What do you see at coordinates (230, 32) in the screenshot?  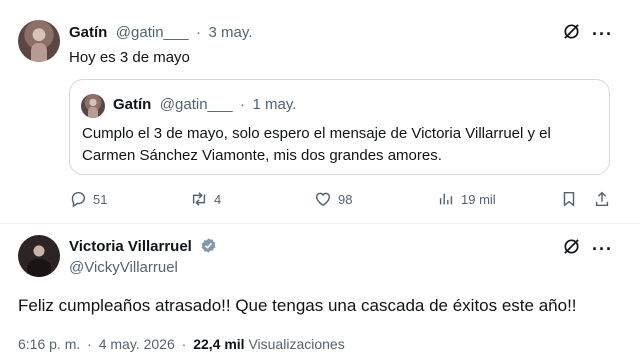 I see `tweet-date: 3 may.` at bounding box center [230, 32].